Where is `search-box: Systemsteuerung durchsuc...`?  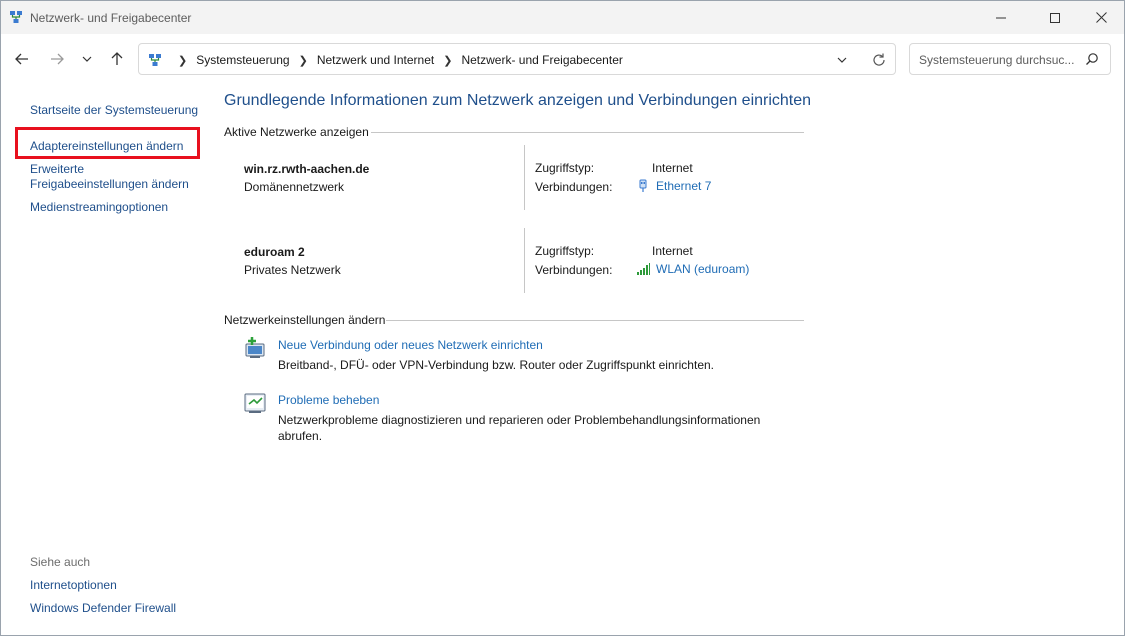
search-box: Systemsteuerung durchsuc... is located at coordinates (1010, 59).